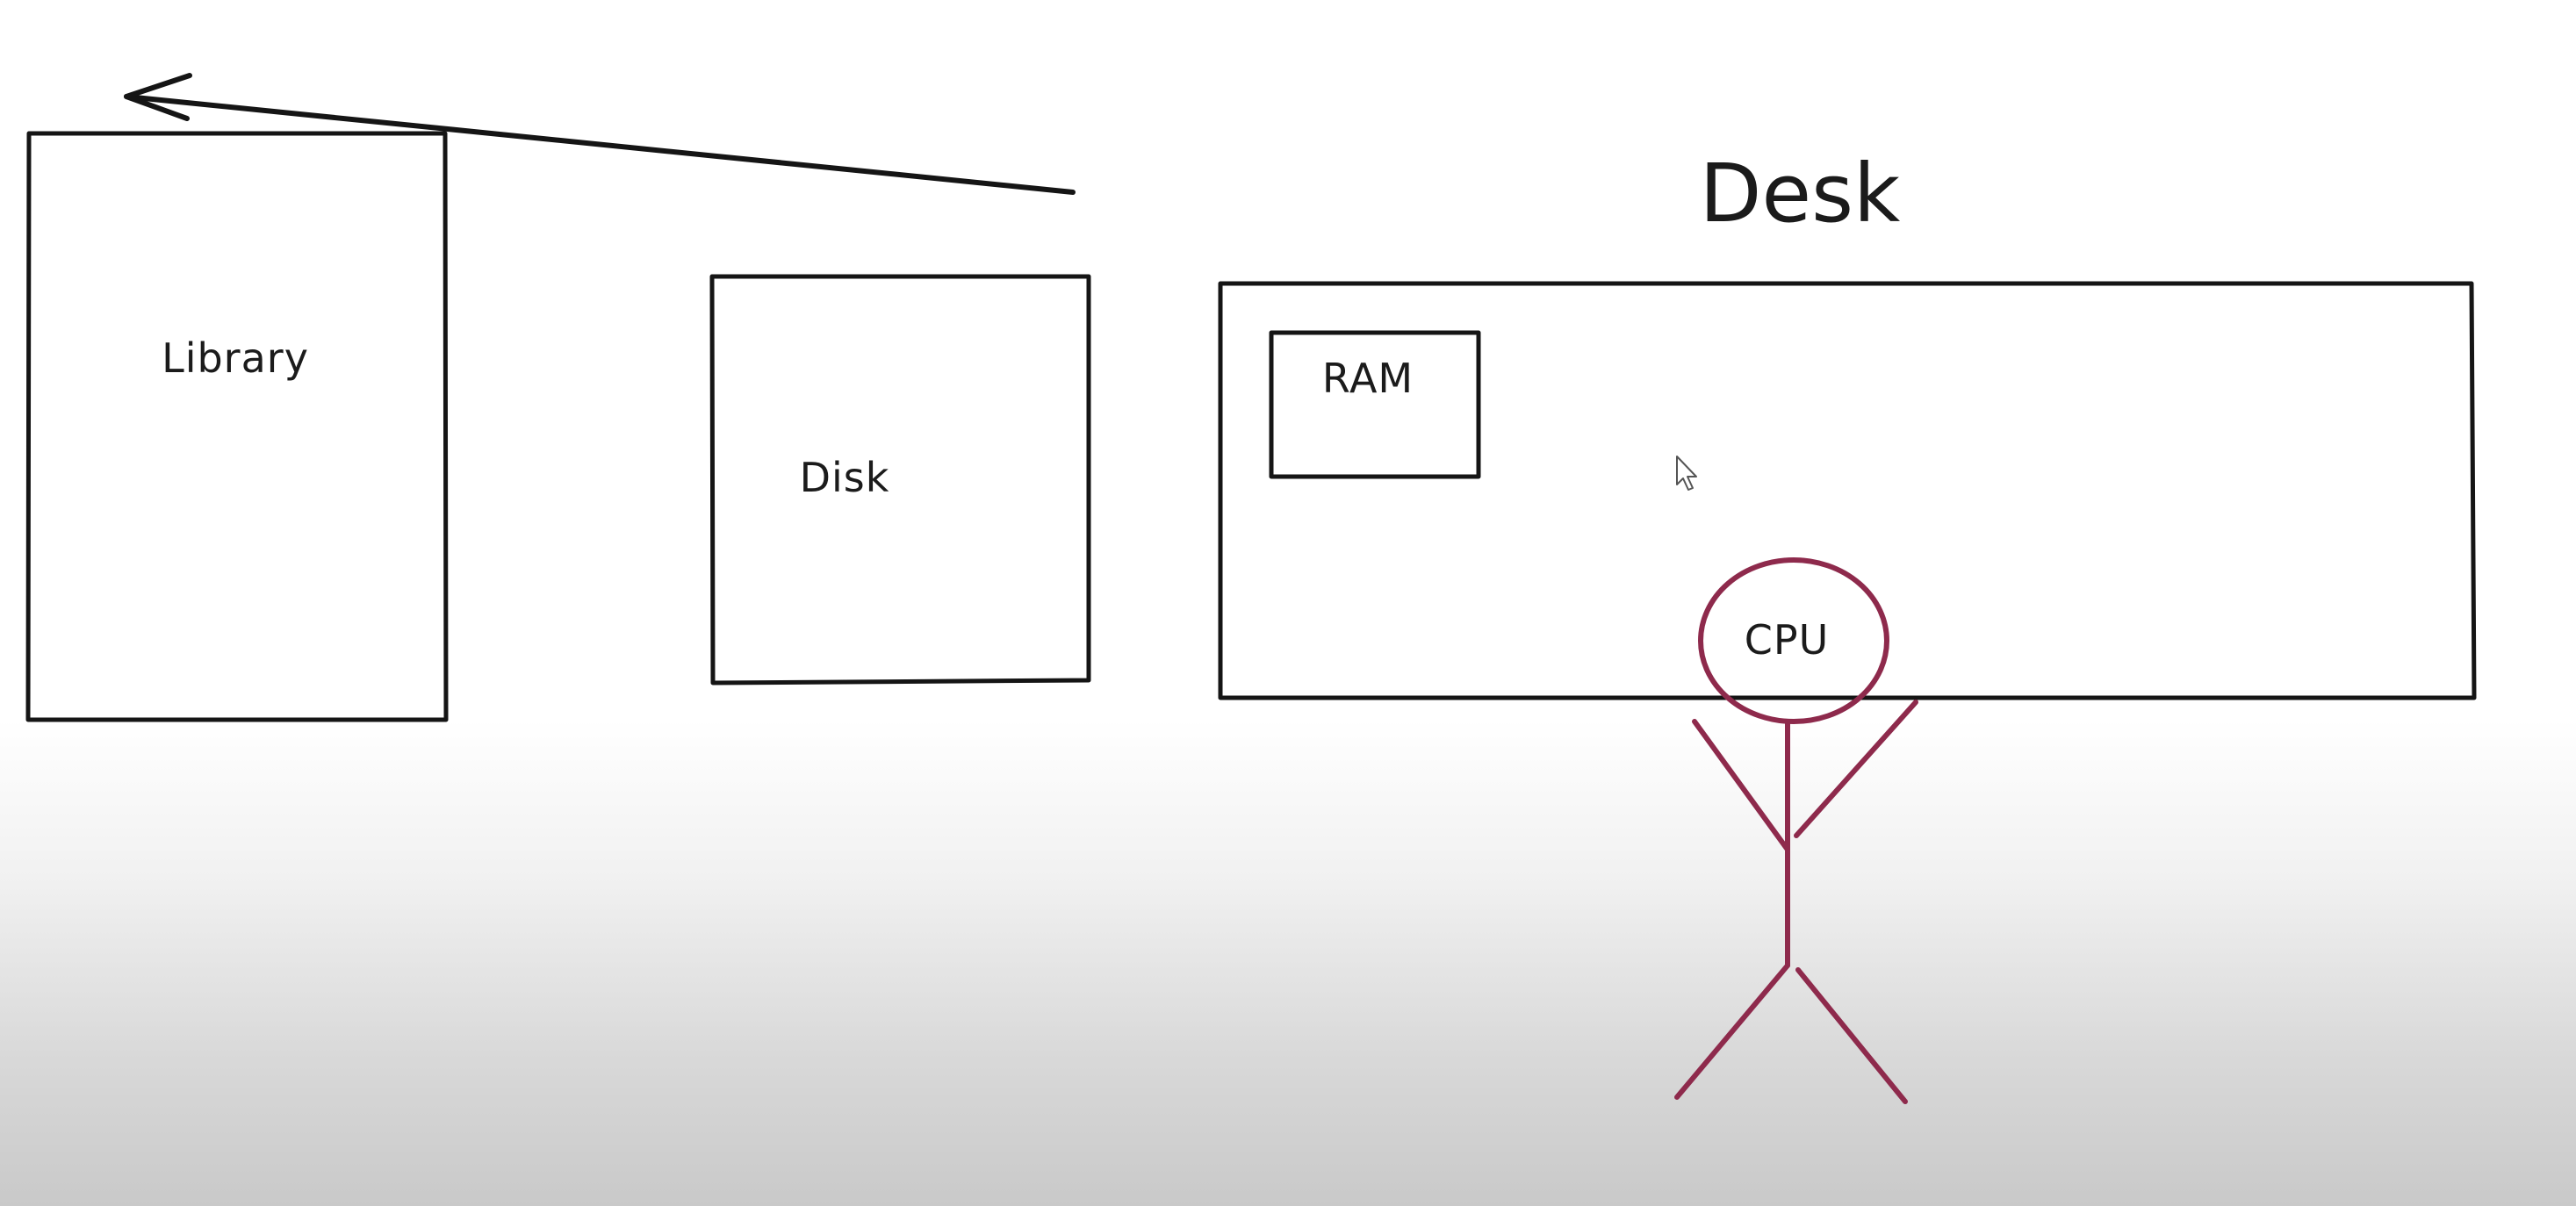 This screenshot has height=1206, width=2576. I want to click on mouse-pointer-icon, so click(1686, 474).